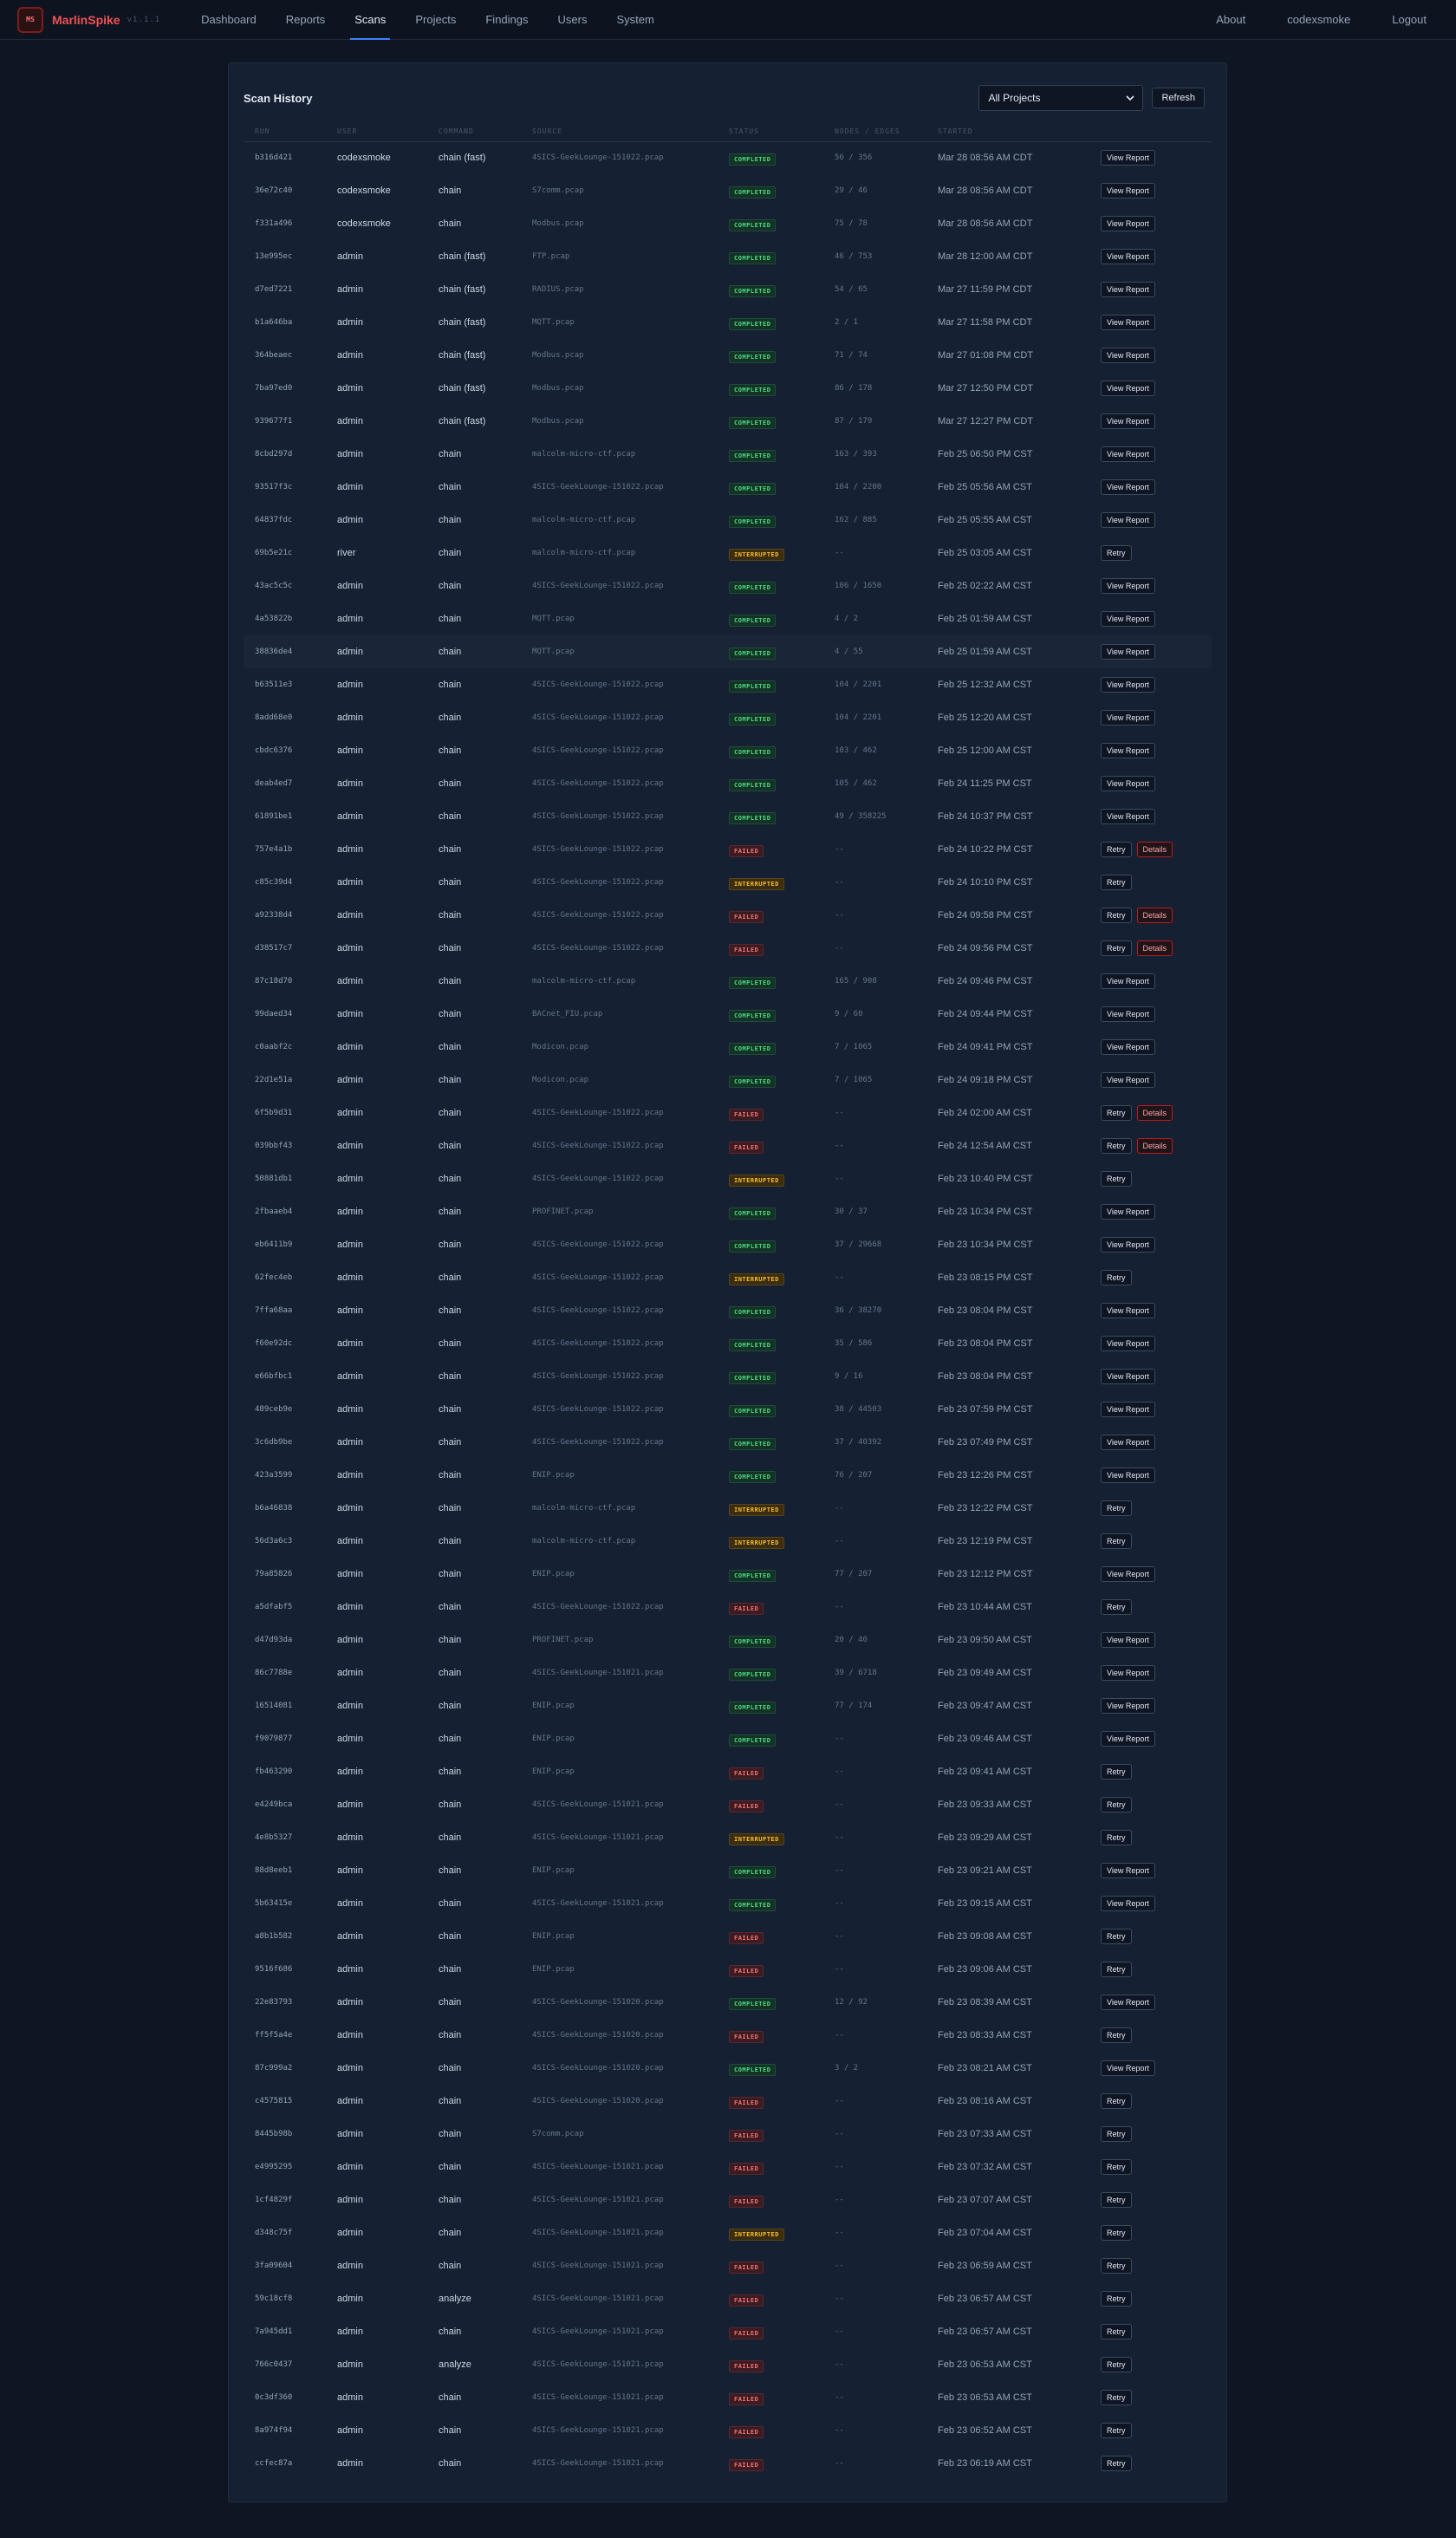 This screenshot has height=2538, width=1456. Describe the element at coordinates (86, 20) in the screenshot. I see `app-name: MarlinSpike` at that location.